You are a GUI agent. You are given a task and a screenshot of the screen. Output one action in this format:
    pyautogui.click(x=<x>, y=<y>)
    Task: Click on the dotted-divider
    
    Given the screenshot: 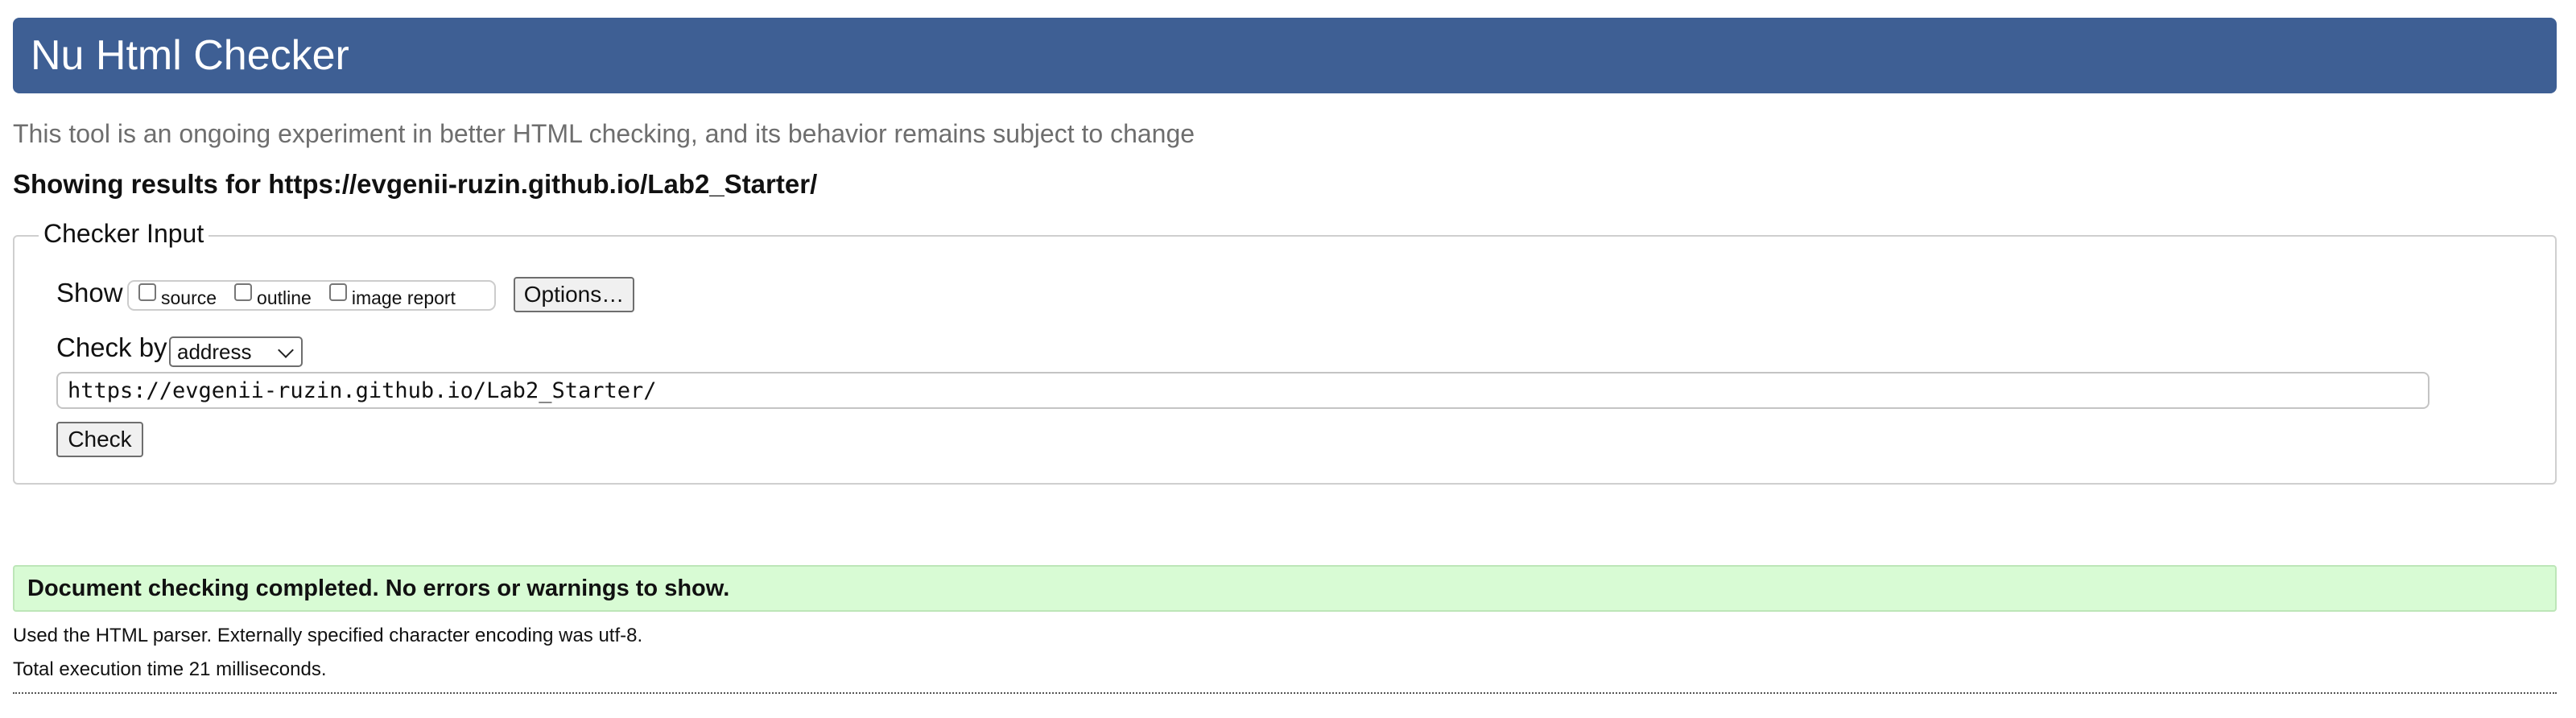 What is the action you would take?
    pyautogui.click(x=1285, y=693)
    